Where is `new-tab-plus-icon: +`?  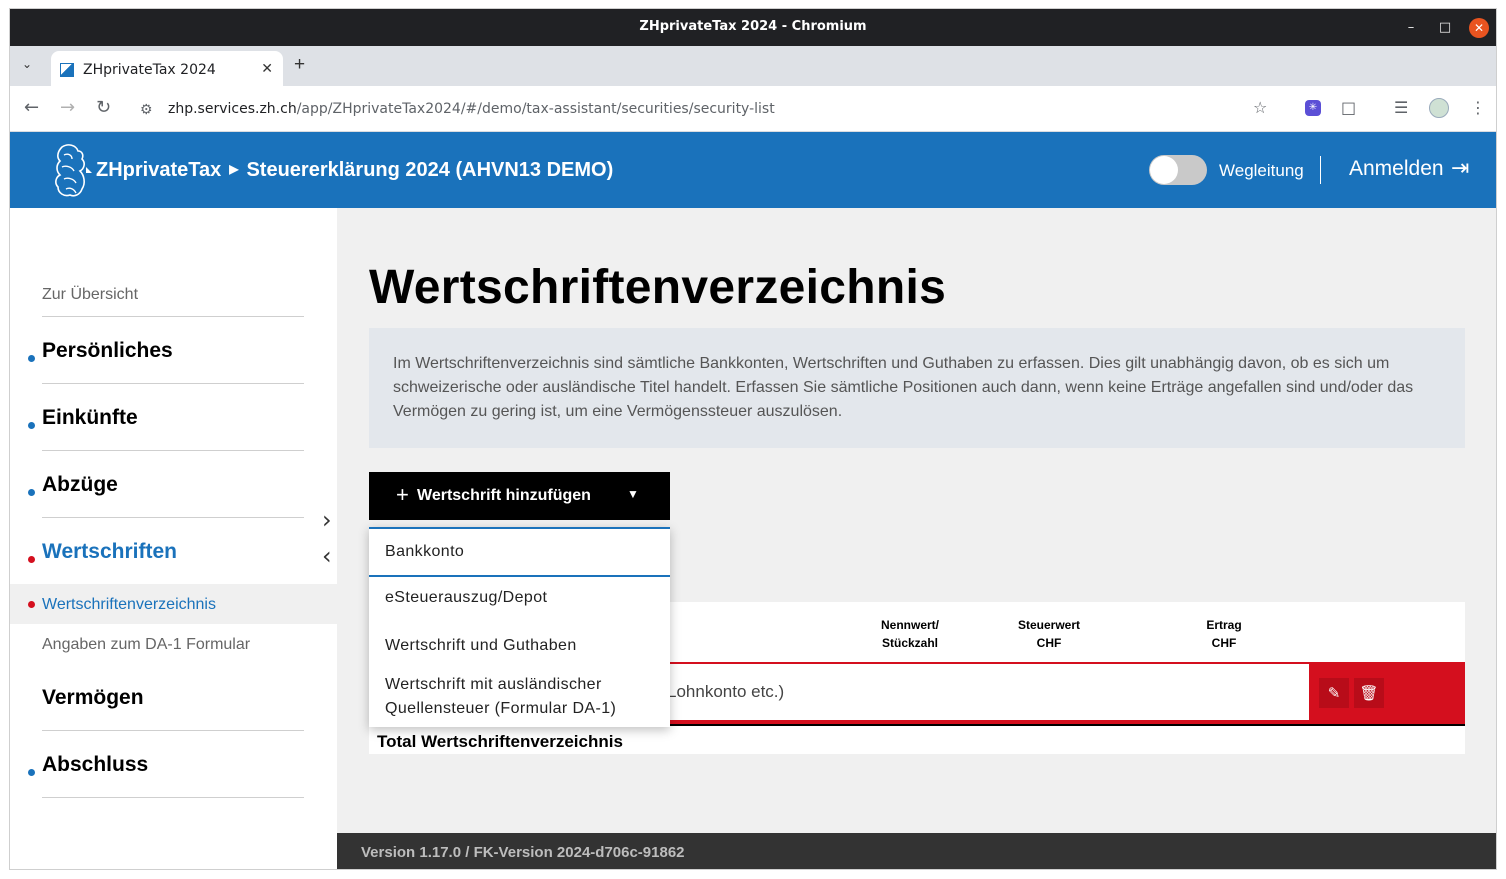 new-tab-plus-icon: + is located at coordinates (299, 65).